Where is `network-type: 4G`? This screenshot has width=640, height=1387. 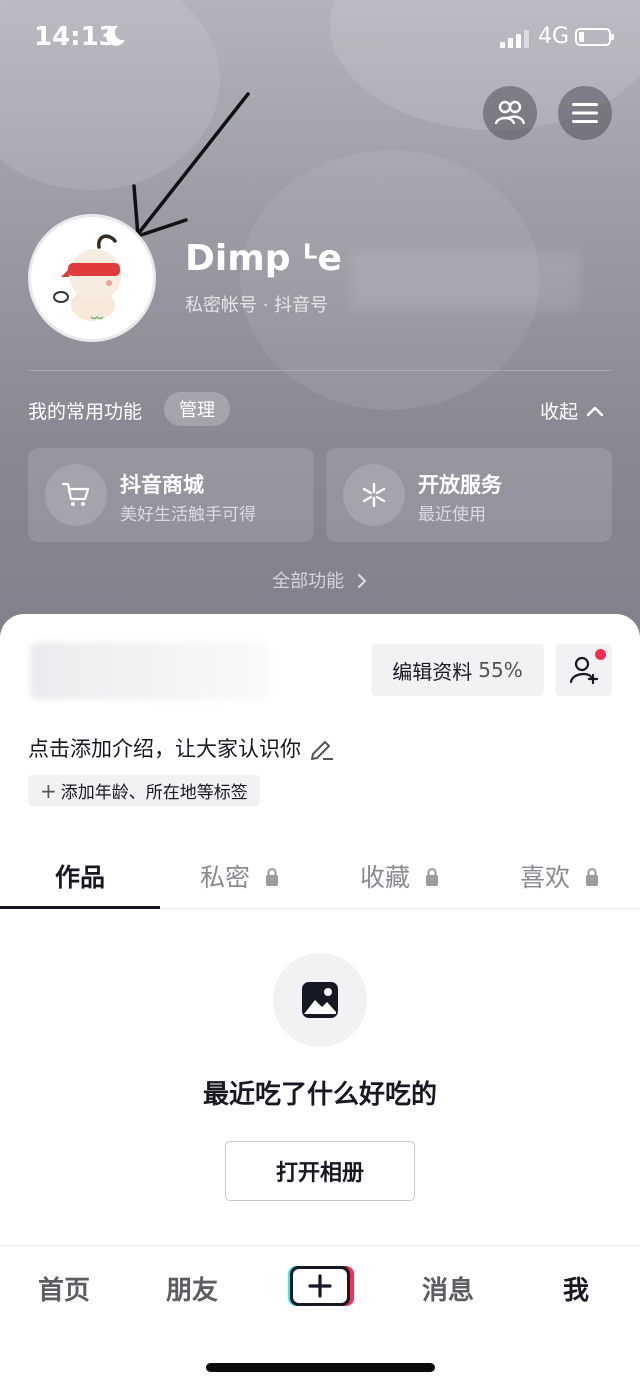
network-type: 4G is located at coordinates (554, 36).